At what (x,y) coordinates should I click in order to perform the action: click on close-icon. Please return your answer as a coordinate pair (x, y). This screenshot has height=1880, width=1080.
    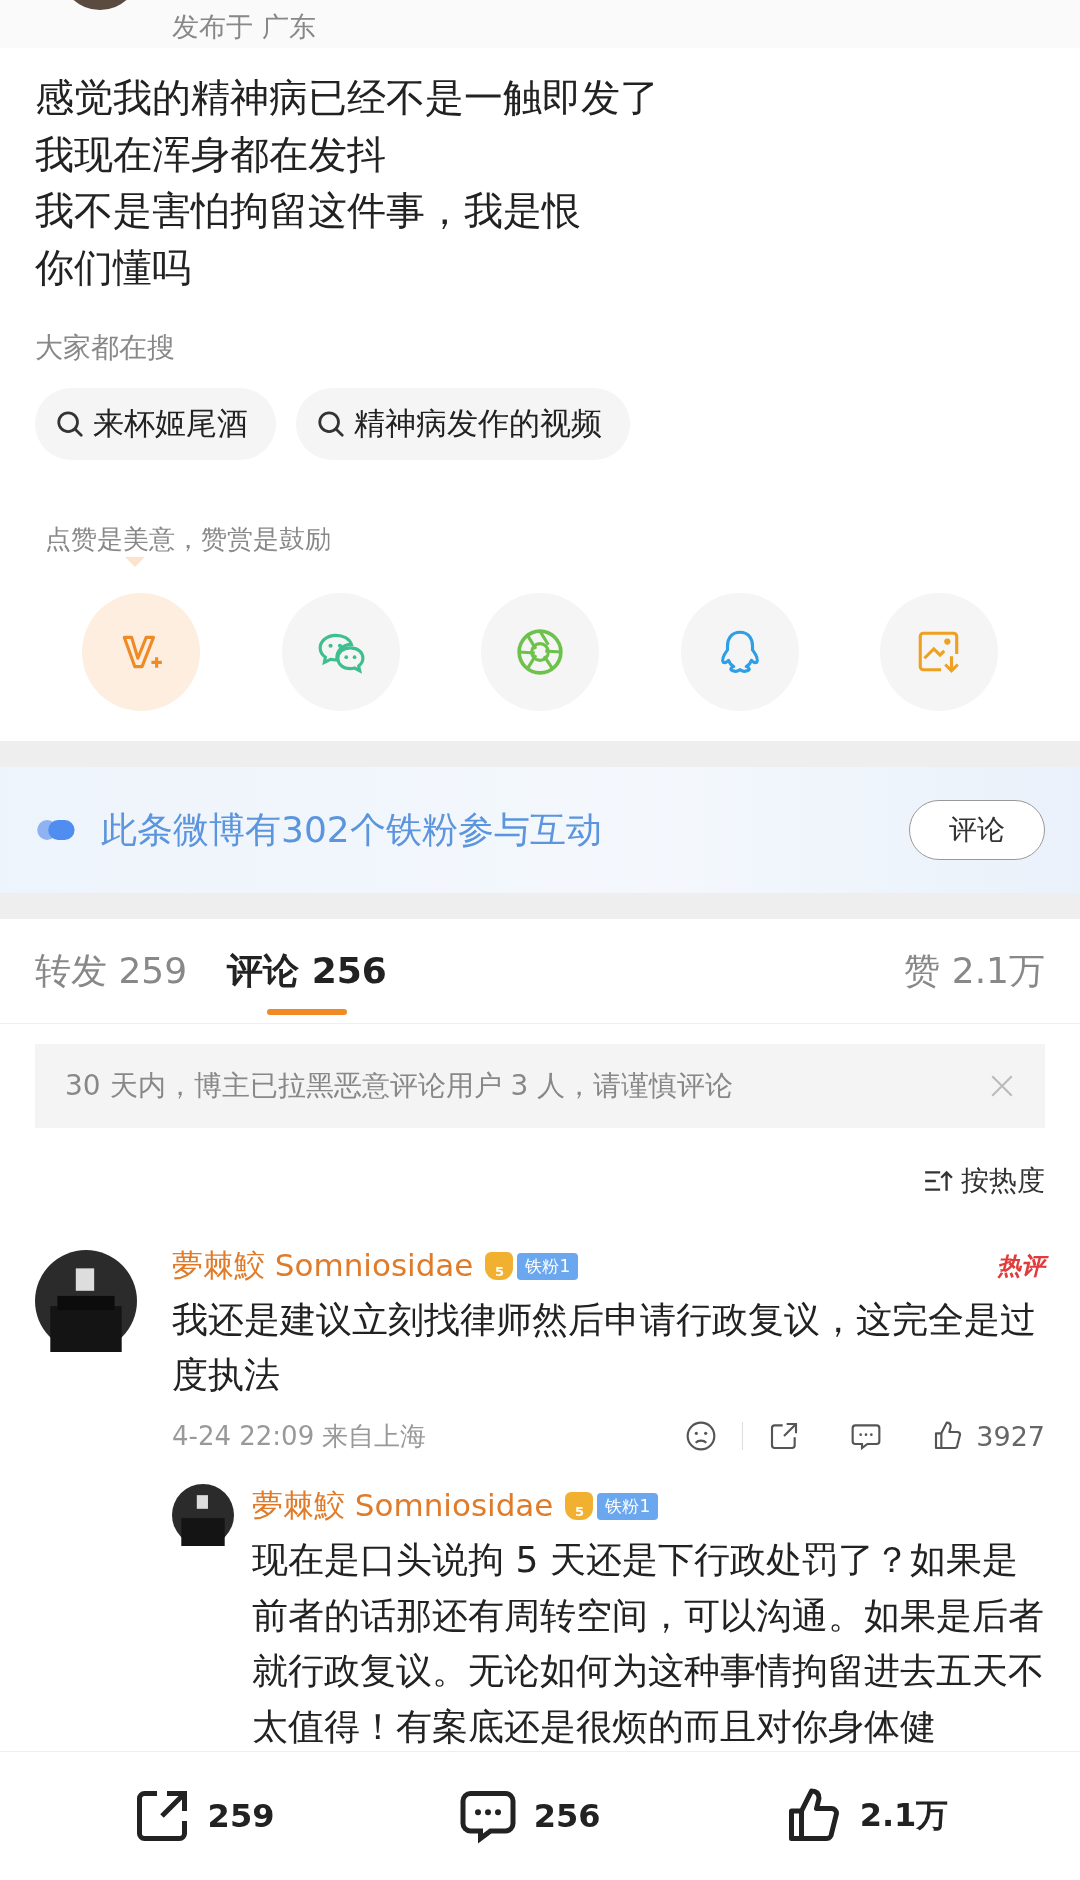
    Looking at the image, I should click on (1002, 1086).